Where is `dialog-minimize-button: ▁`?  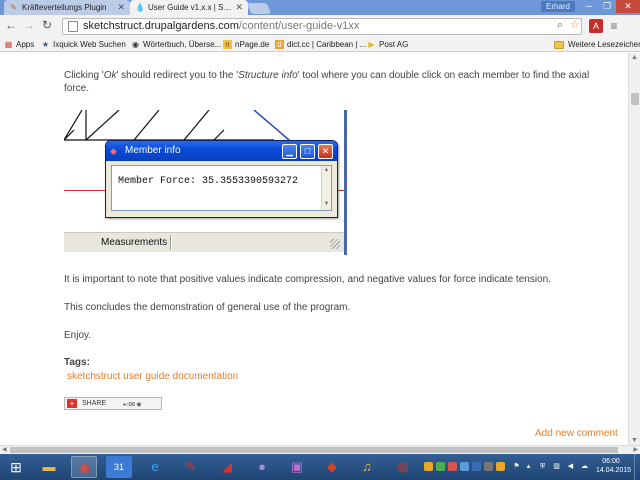
dialog-minimize-button: ▁ is located at coordinates (289, 151).